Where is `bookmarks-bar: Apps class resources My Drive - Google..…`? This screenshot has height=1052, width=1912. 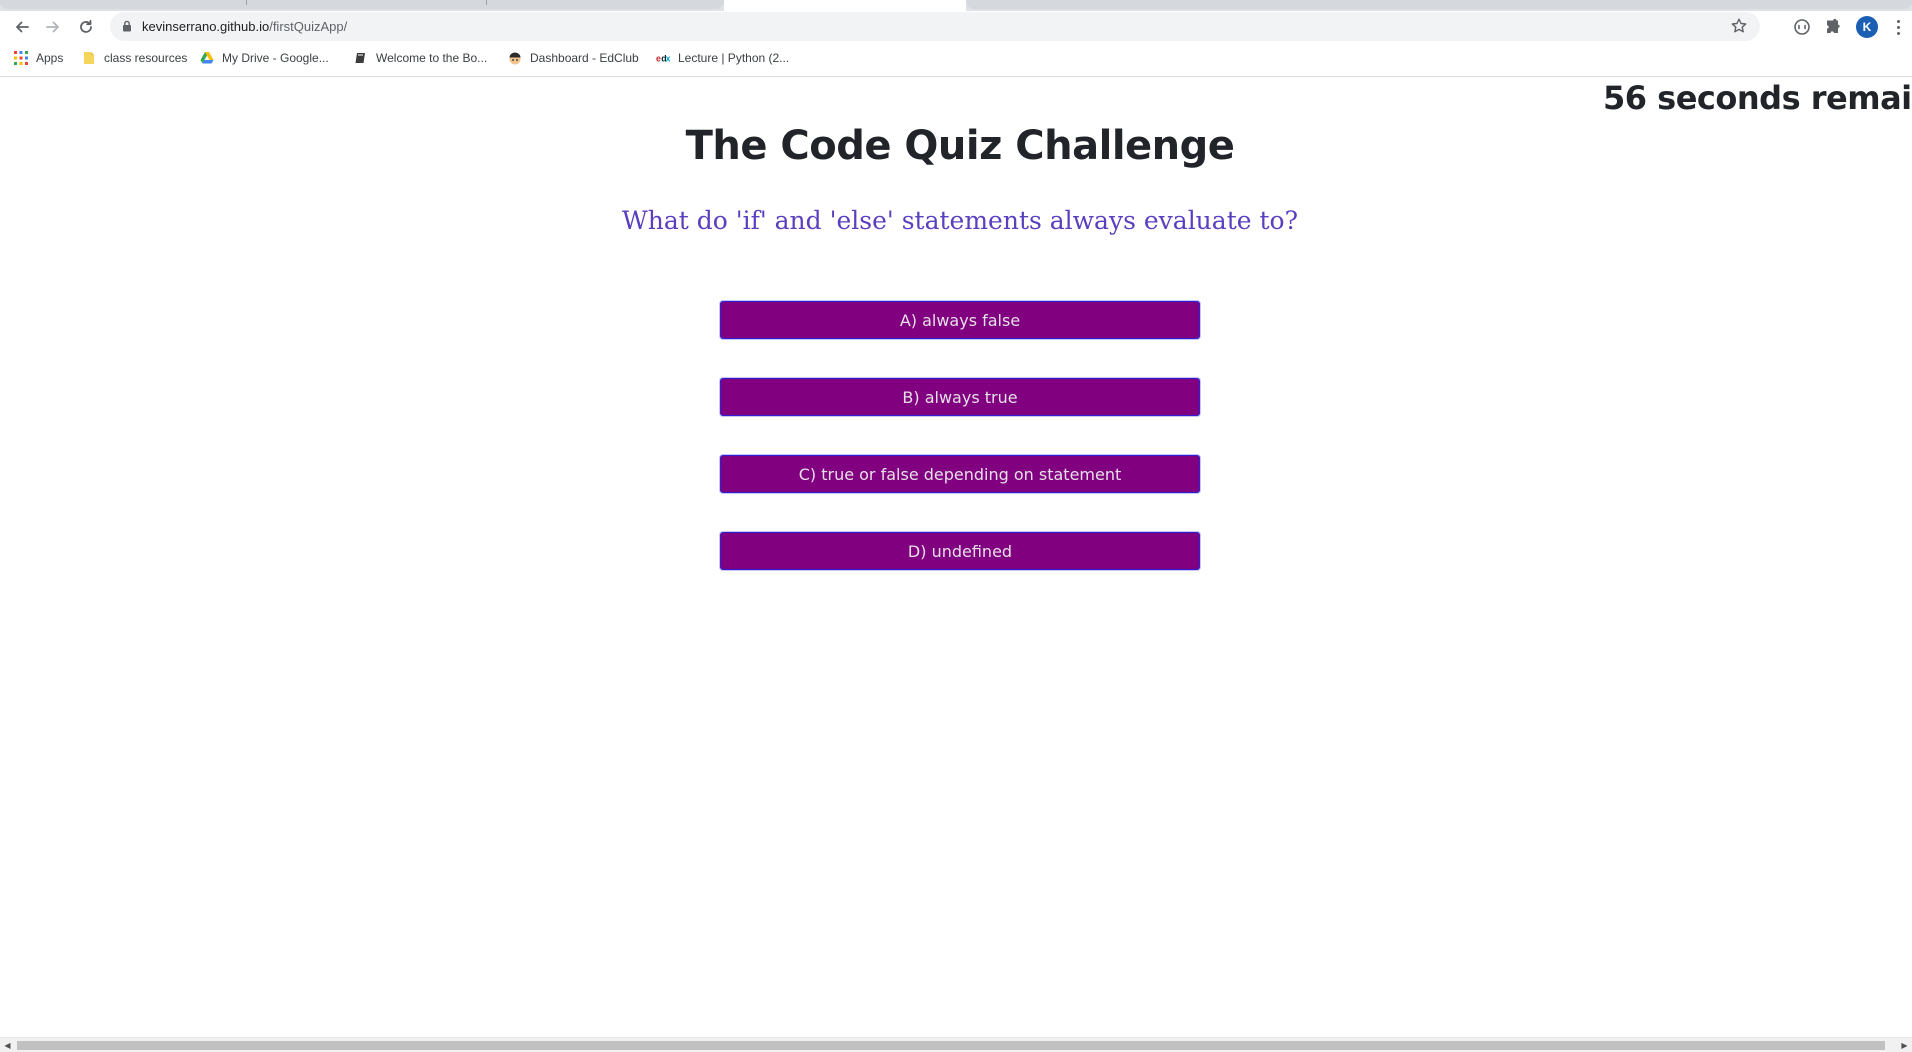
bookmarks-bar: Apps class resources My Drive - Google..… is located at coordinates (956, 60).